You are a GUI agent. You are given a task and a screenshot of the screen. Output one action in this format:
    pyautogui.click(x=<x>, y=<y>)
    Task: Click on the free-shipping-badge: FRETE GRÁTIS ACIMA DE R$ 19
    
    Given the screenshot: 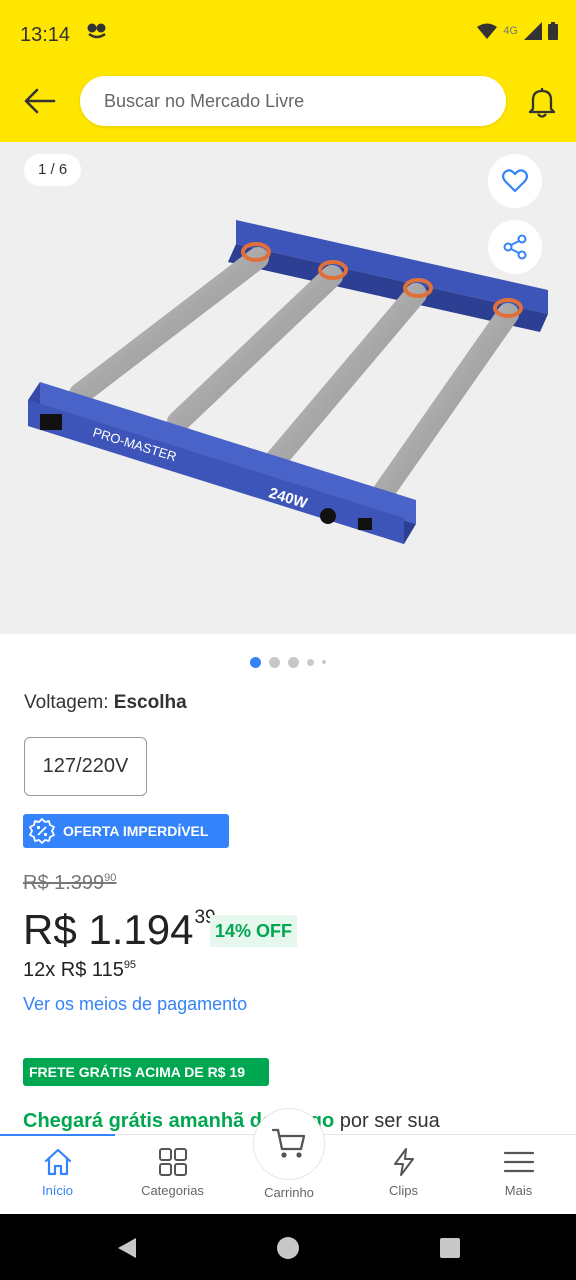 What is the action you would take?
    pyautogui.click(x=146, y=1072)
    